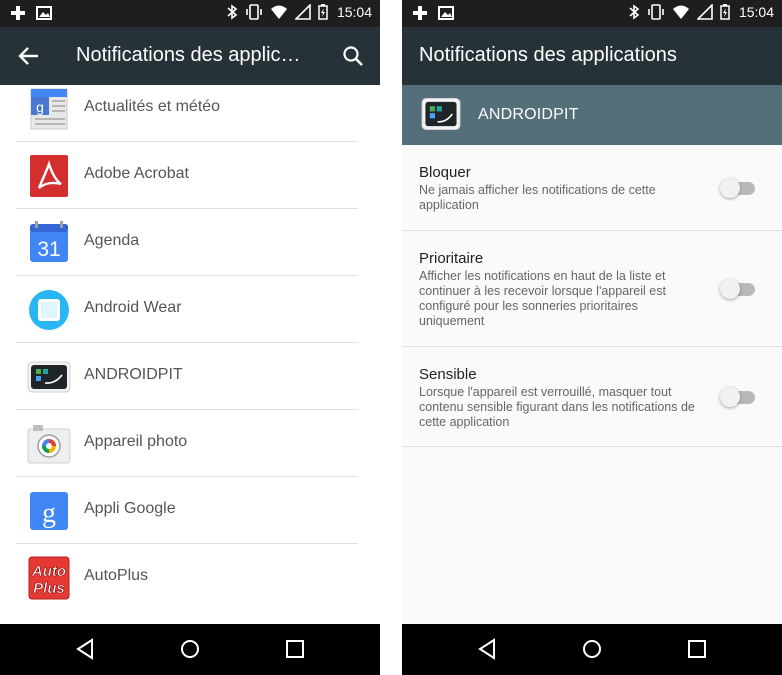 The width and height of the screenshot is (782, 675). I want to click on list-item-label: AutoPlus, so click(116, 575).